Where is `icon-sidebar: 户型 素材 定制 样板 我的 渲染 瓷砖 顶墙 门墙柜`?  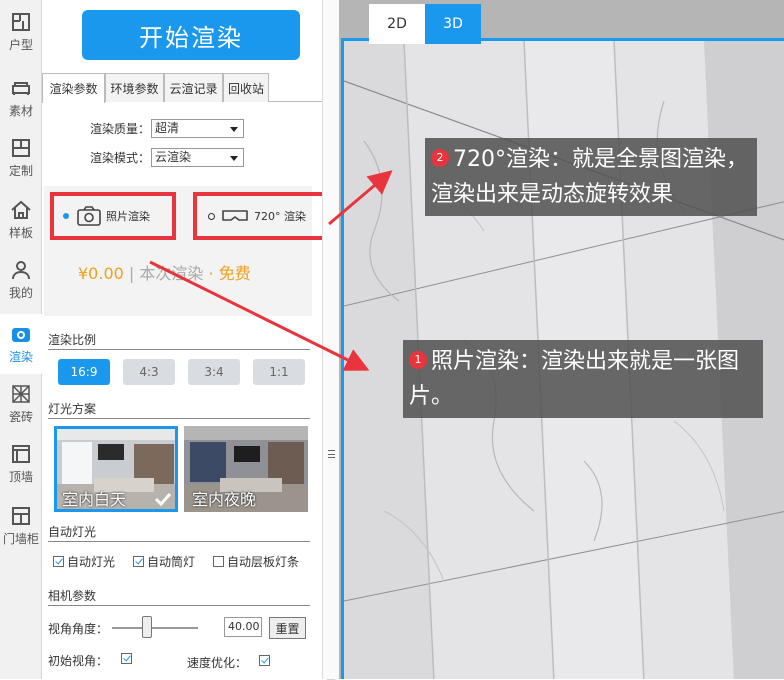 icon-sidebar: 户型 素材 定制 样板 我的 渲染 瓷砖 顶墙 门墙柜 is located at coordinates (21, 339).